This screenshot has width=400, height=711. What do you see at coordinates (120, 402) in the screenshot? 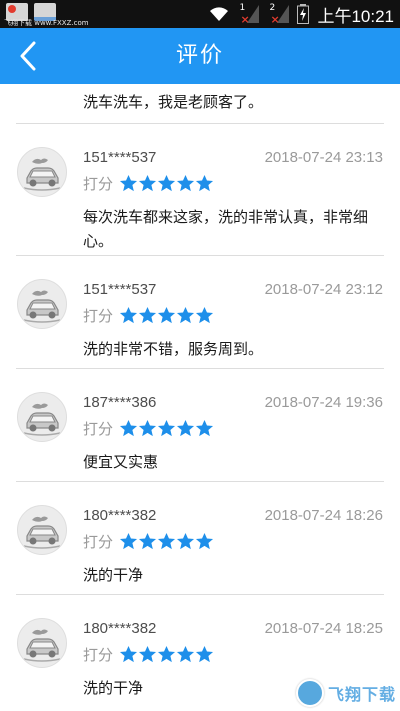
I see `reviewer-name: 187****386` at bounding box center [120, 402].